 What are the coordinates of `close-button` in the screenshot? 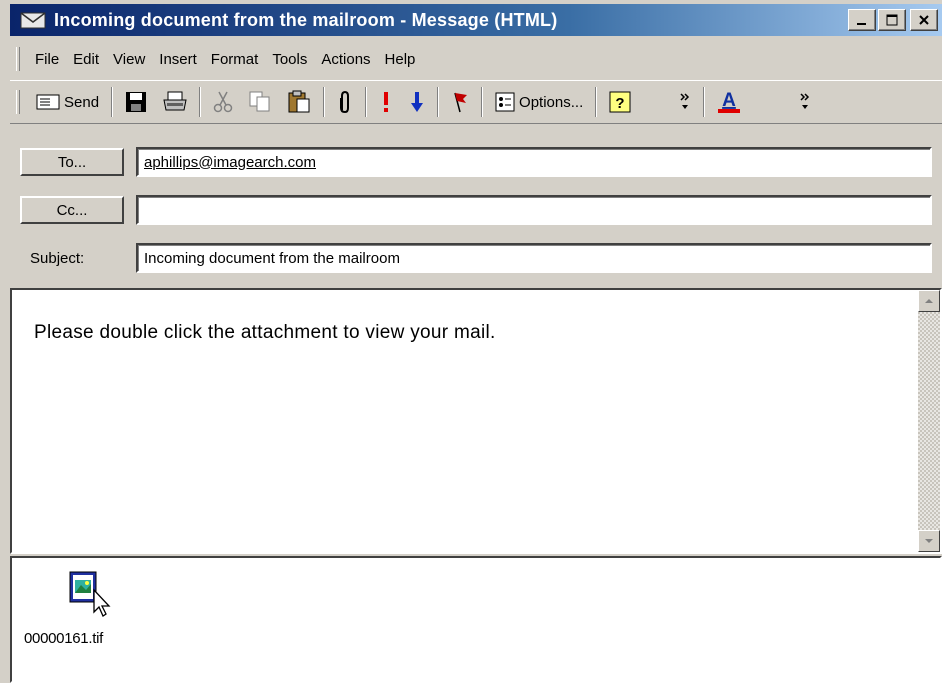 It's located at (924, 20).